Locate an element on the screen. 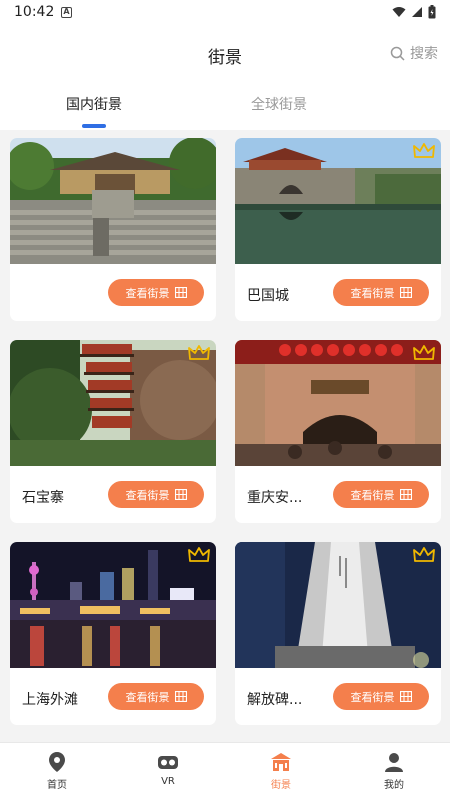  signal-icon is located at coordinates (417, 12).